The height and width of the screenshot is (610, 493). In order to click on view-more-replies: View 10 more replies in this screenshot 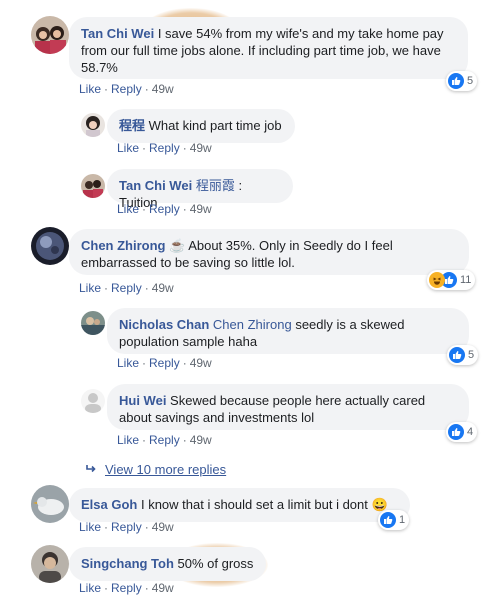, I will do `click(155, 469)`.